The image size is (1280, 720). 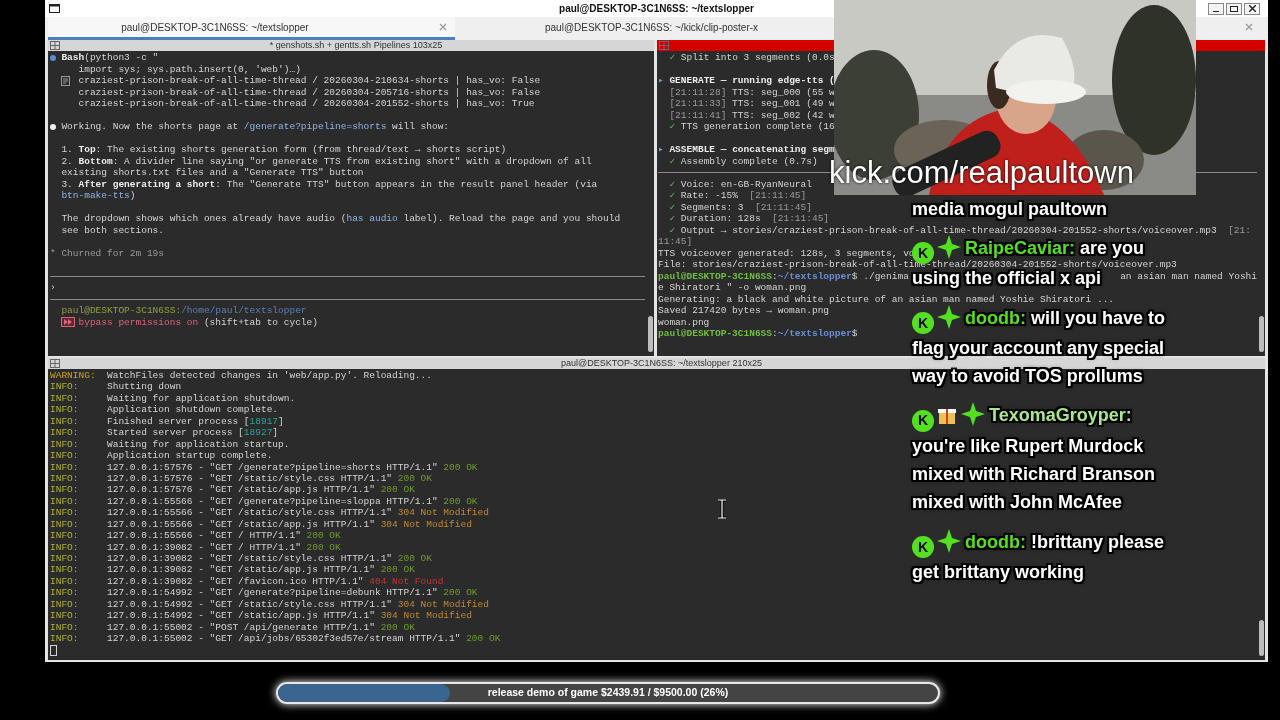 What do you see at coordinates (255, 127) in the screenshot?
I see `terminal-line: Working. Now the shorts page at /generate?pipeline=shorts will show:` at bounding box center [255, 127].